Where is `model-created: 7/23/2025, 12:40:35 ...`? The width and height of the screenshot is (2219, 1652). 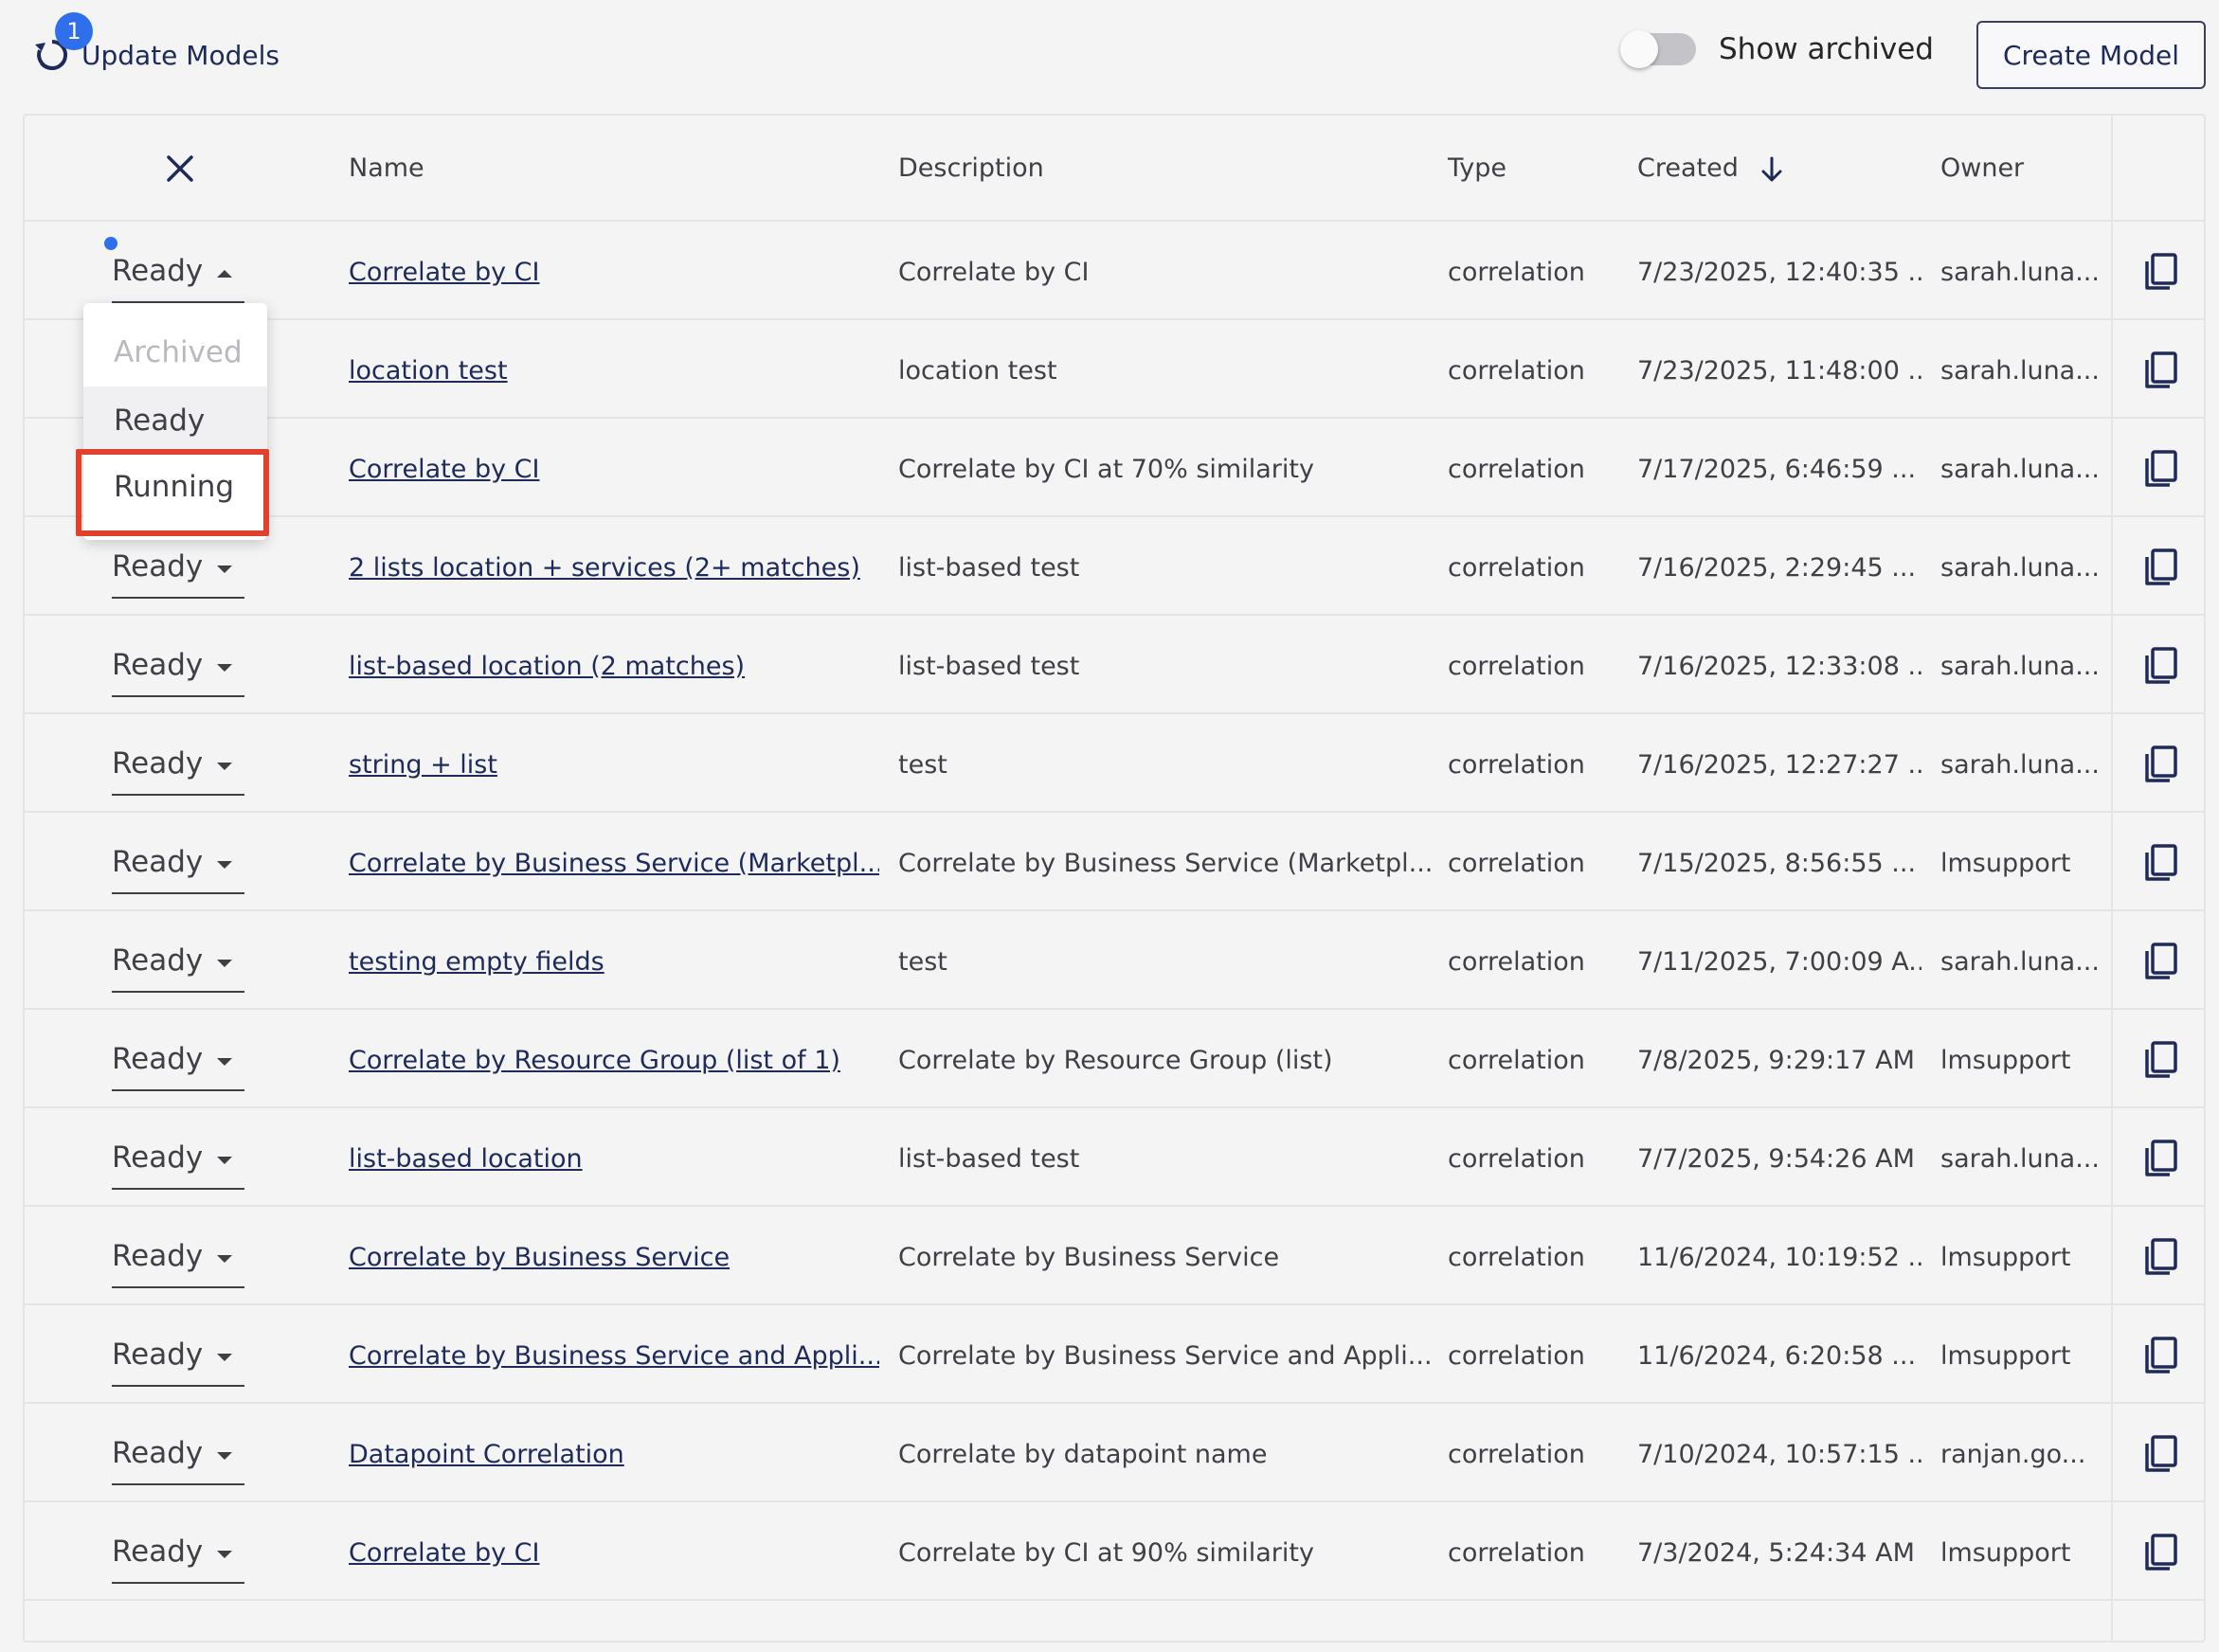
model-created: 7/23/2025, 12:40:35 ... is located at coordinates (1779, 272).